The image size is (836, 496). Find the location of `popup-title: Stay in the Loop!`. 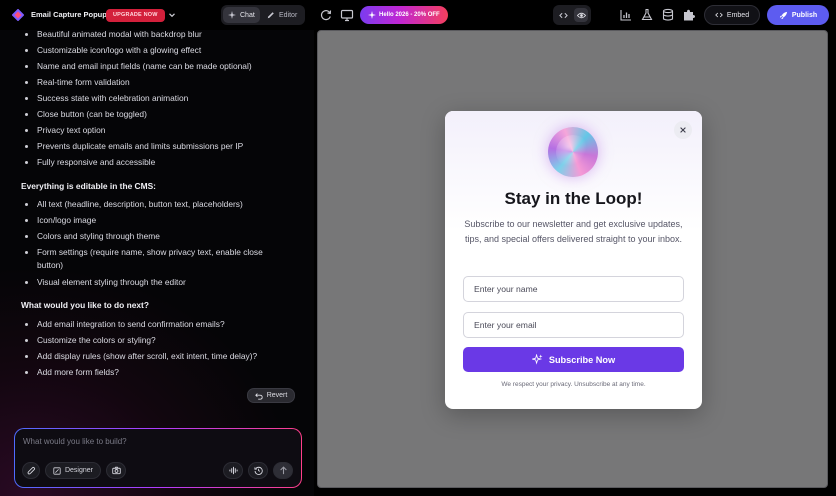

popup-title: Stay in the Loop! is located at coordinates (573, 198).